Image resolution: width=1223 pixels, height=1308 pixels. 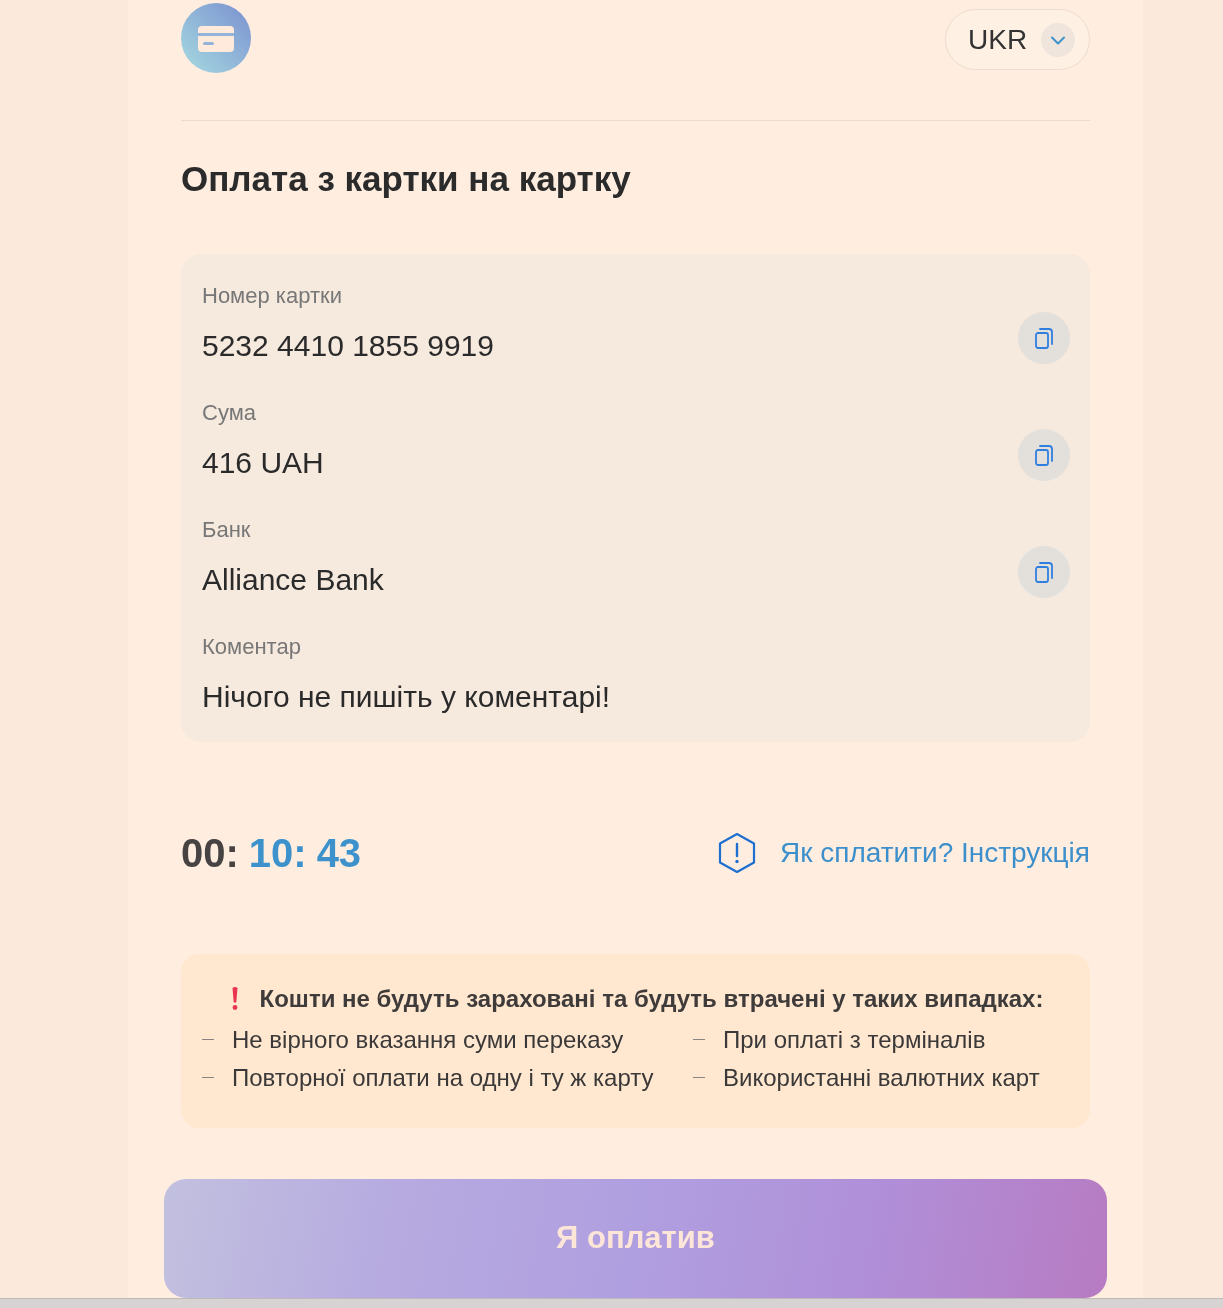 What do you see at coordinates (1058, 39) in the screenshot?
I see `chevron-down-icon` at bounding box center [1058, 39].